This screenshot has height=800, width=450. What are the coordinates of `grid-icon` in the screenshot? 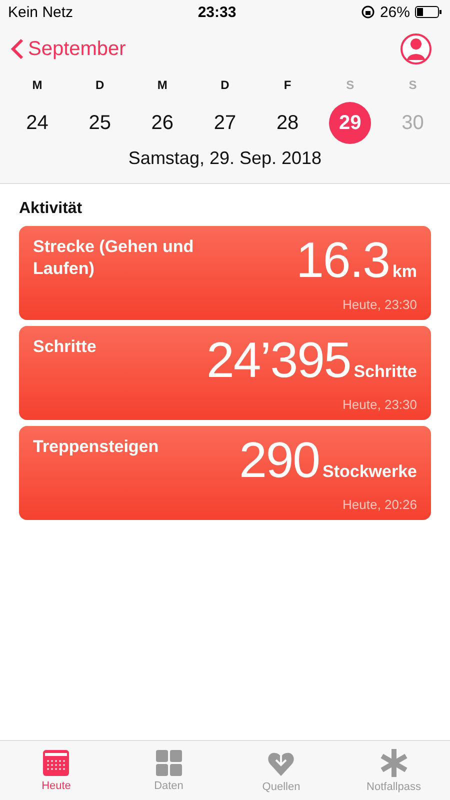 It's located at (169, 763).